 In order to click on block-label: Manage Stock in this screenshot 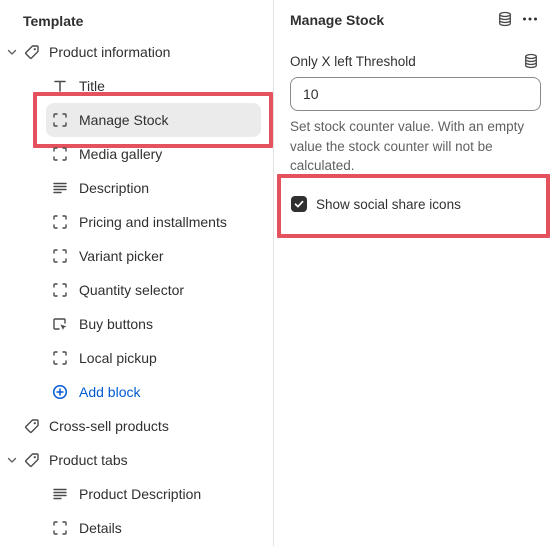, I will do `click(124, 120)`.